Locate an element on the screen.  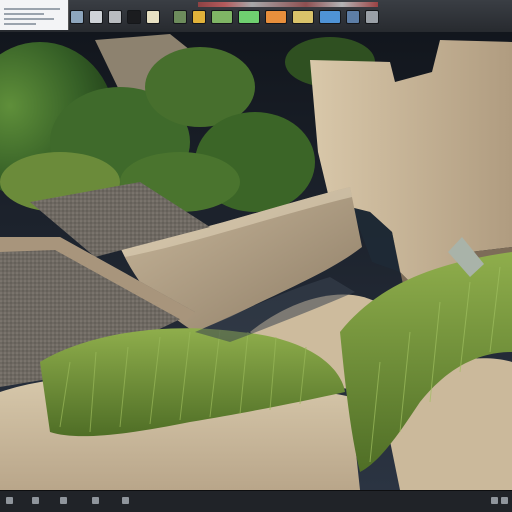
landscape-thumb-icon is located at coordinates (222, 17).